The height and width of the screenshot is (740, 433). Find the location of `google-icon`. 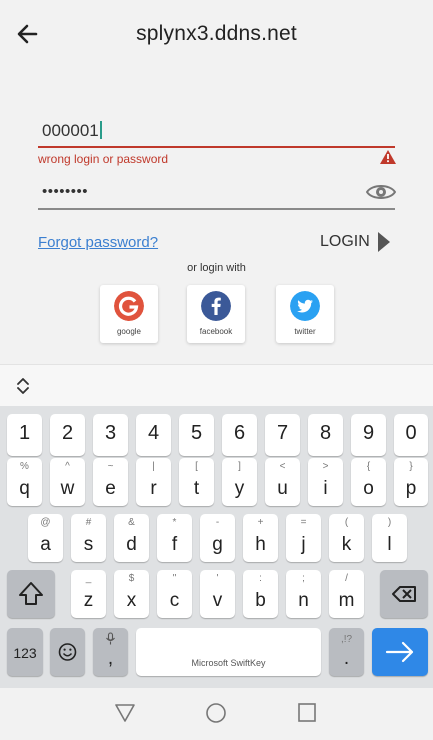

google-icon is located at coordinates (129, 306).